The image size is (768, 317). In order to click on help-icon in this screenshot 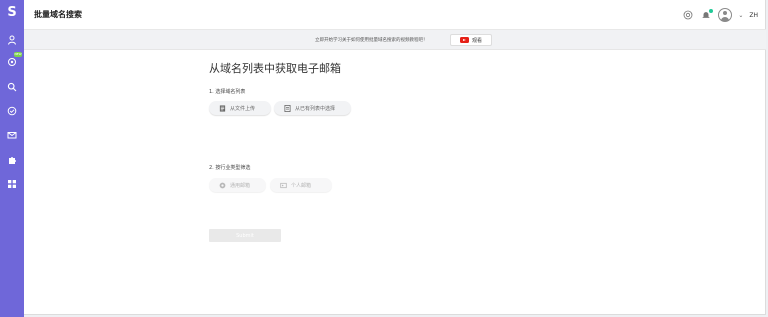, I will do `click(688, 15)`.